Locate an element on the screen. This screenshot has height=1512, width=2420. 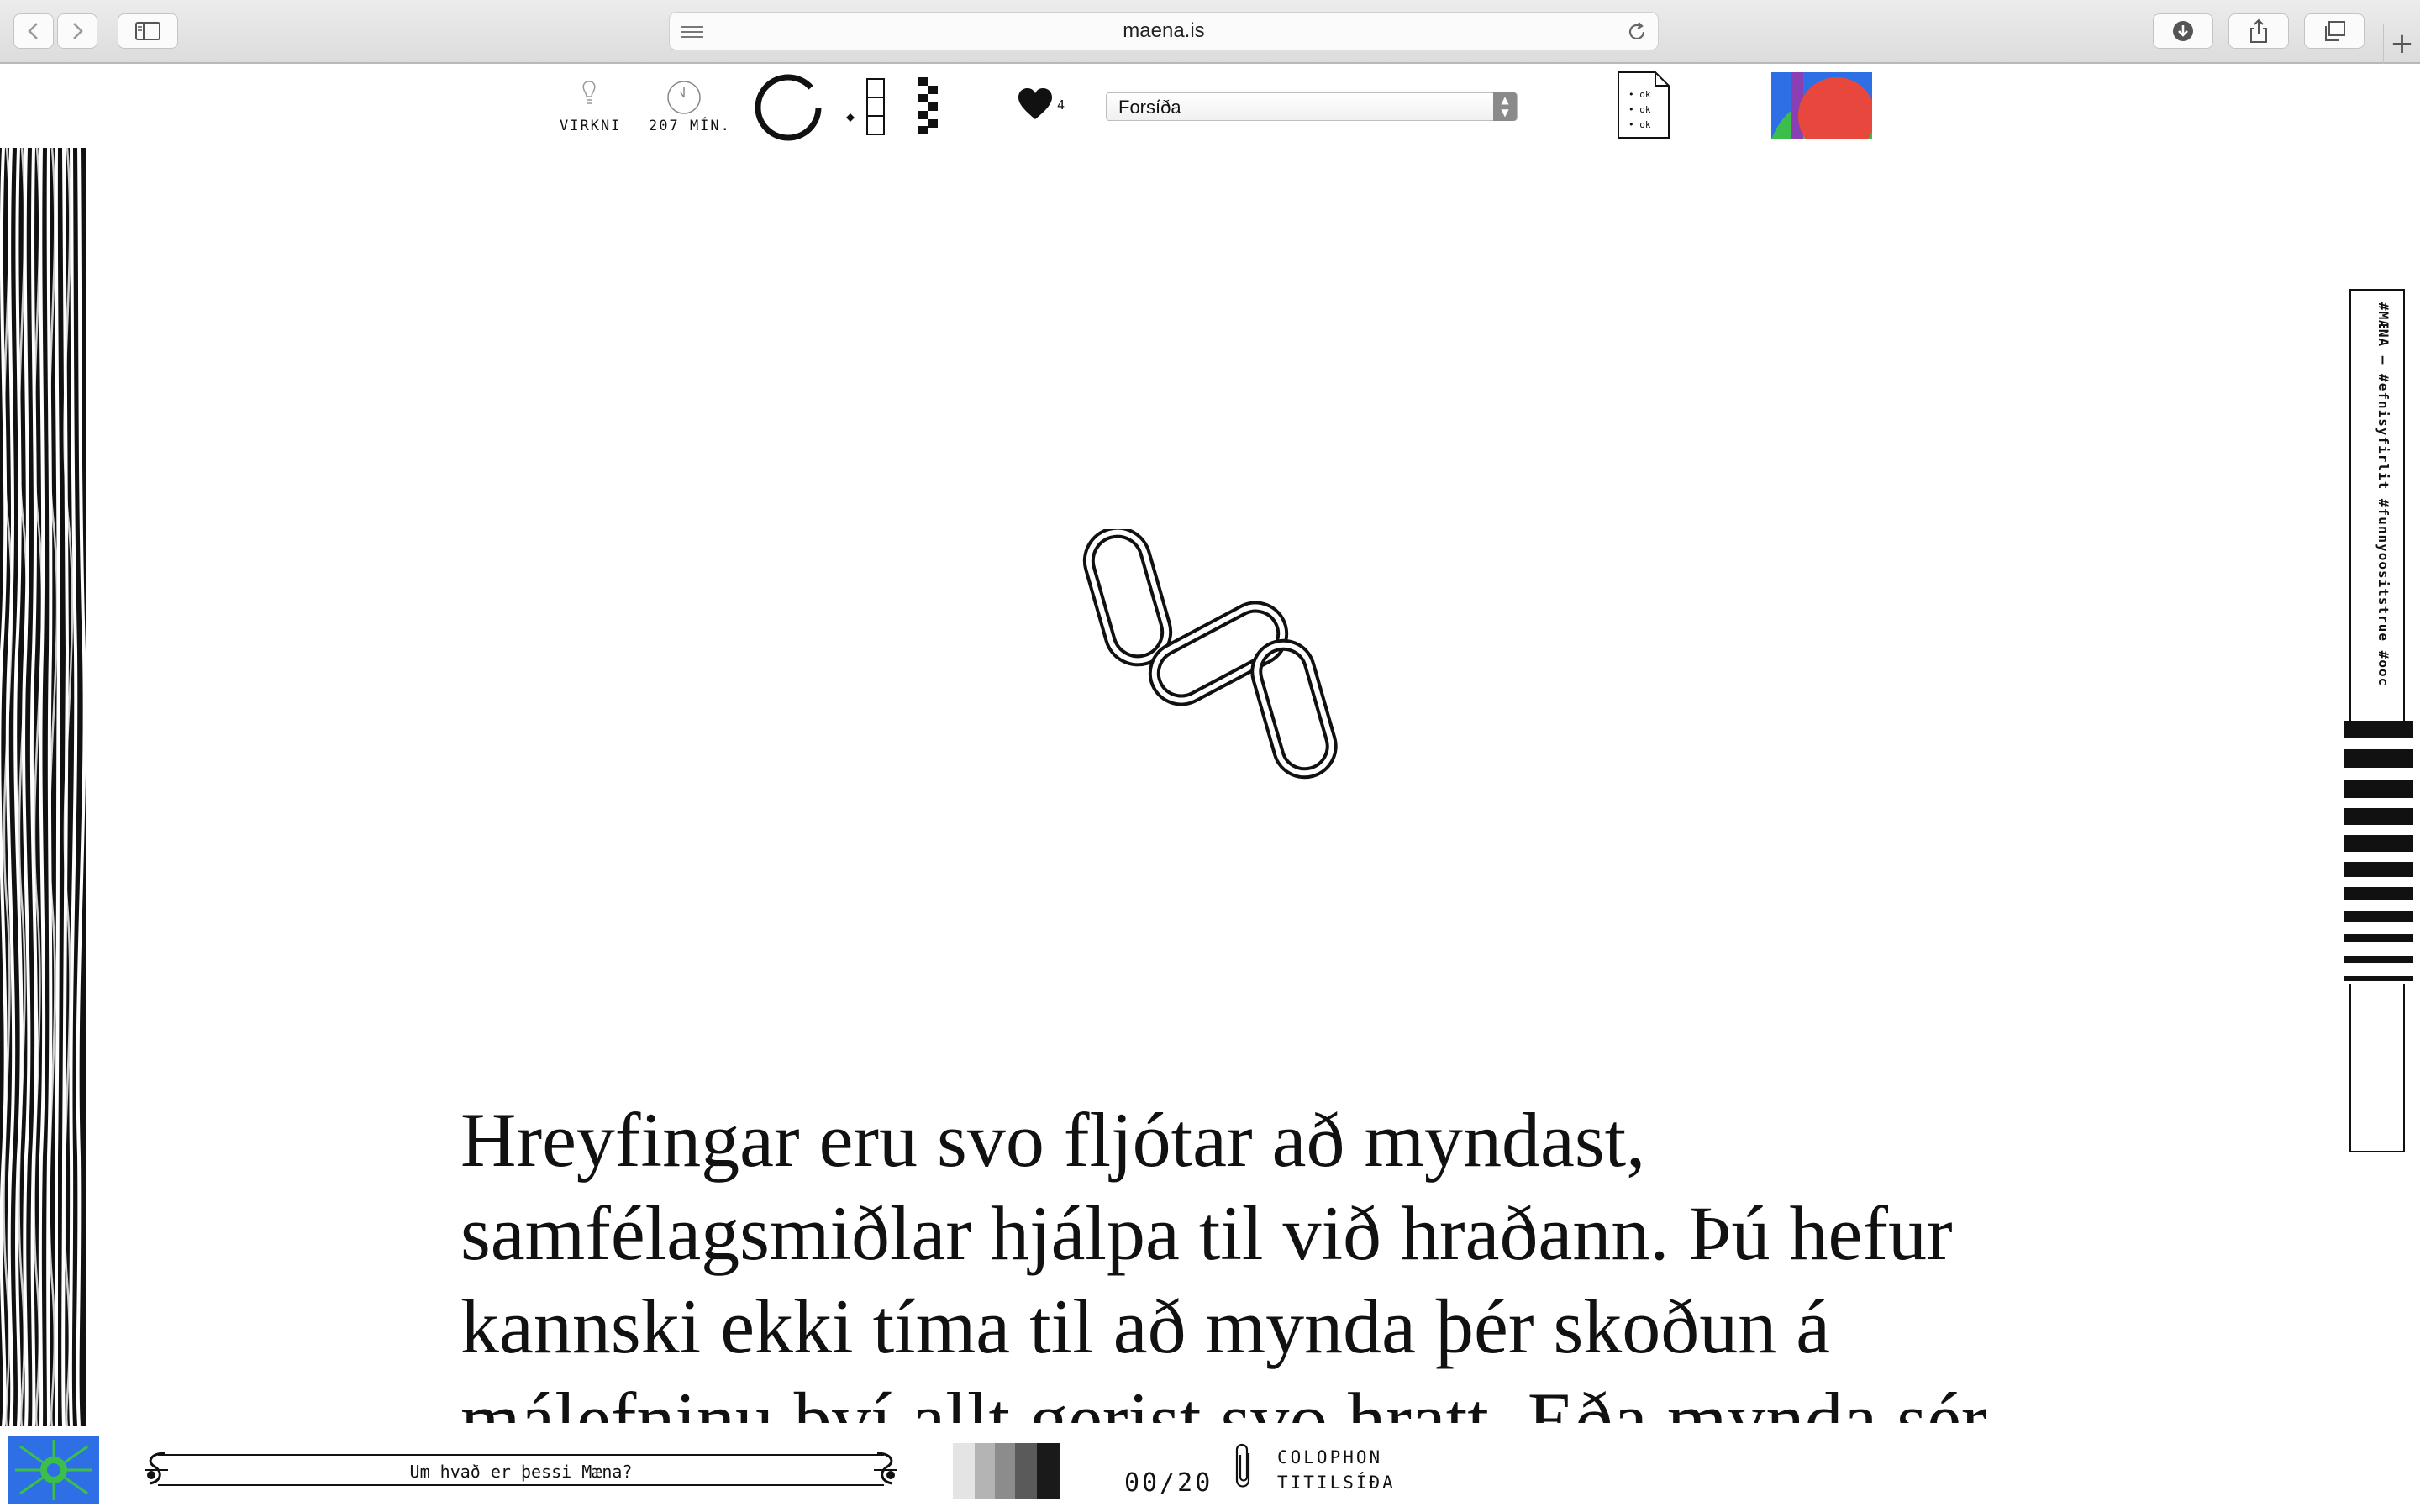
sidebar-toggle-button is located at coordinates (148, 31).